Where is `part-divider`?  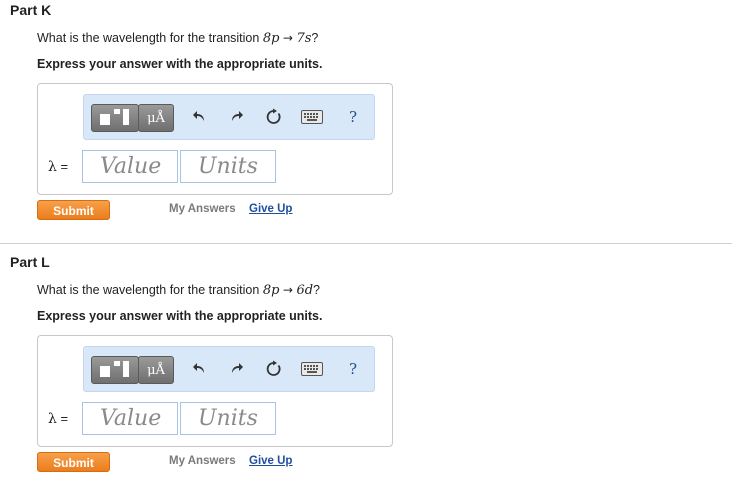
part-divider is located at coordinates (366, 243).